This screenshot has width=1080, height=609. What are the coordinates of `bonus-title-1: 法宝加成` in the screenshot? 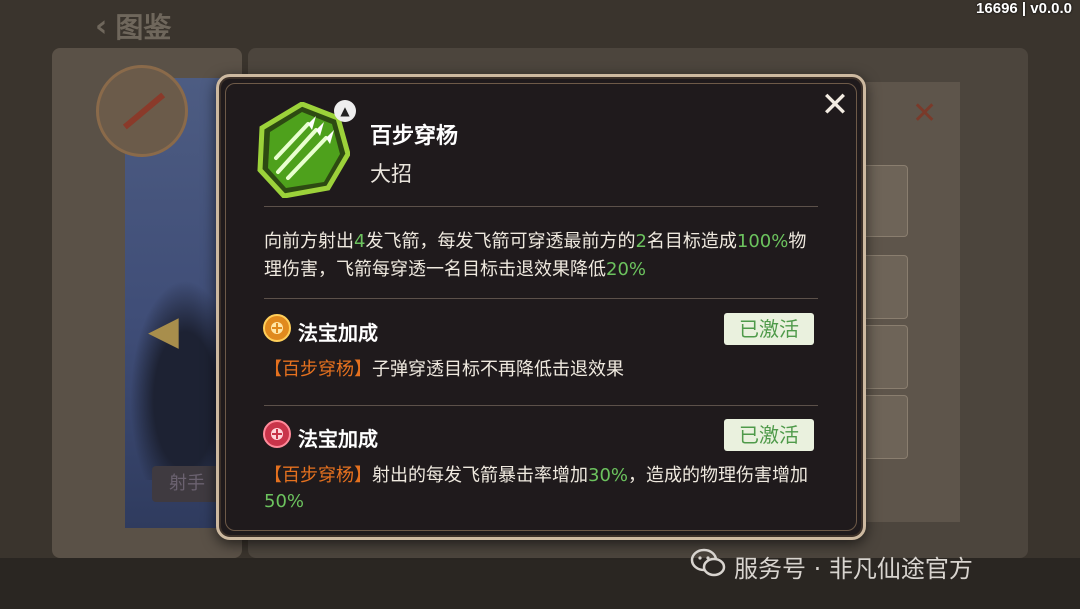 It's located at (338, 333).